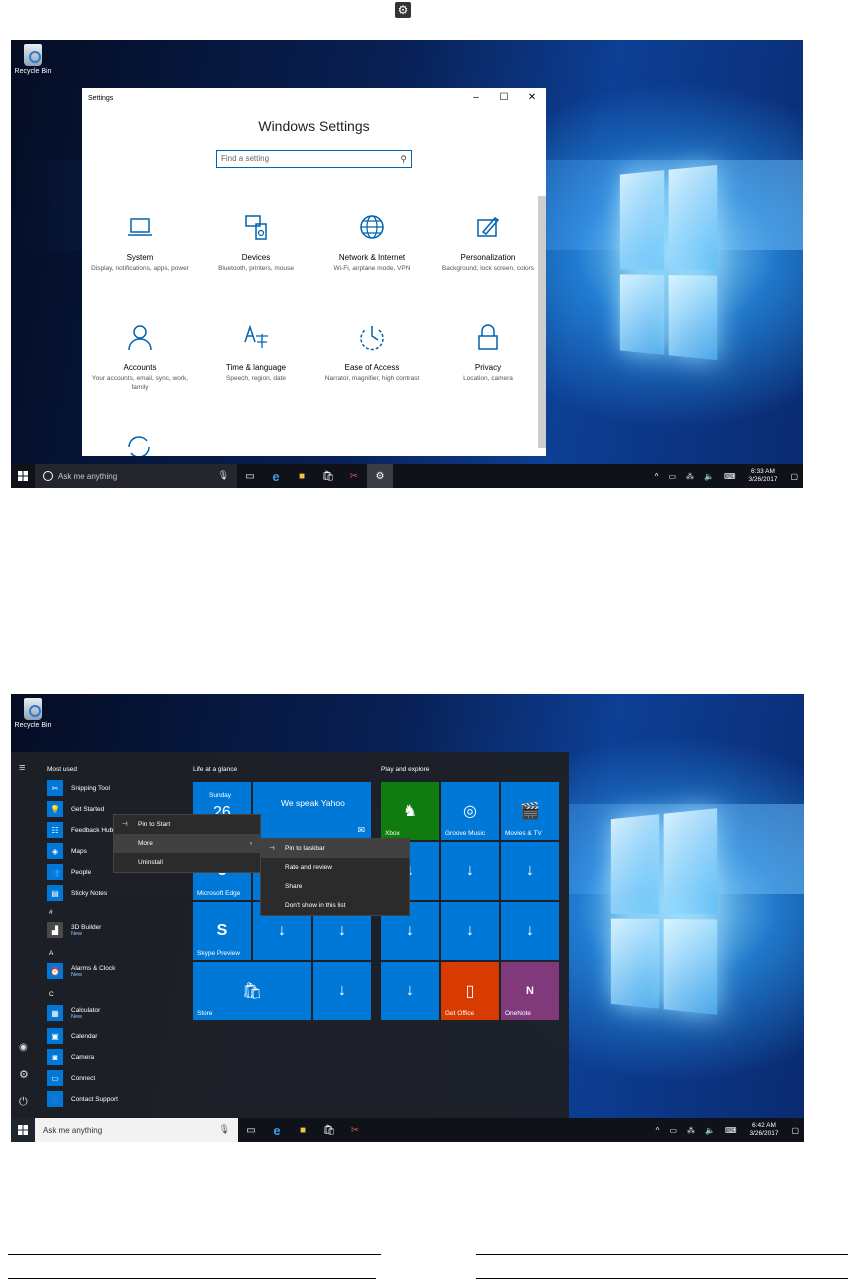 This screenshot has width=852, height=1281. What do you see at coordinates (72, 1036) in the screenshot?
I see `app-calendar: ▣ Calendar` at bounding box center [72, 1036].